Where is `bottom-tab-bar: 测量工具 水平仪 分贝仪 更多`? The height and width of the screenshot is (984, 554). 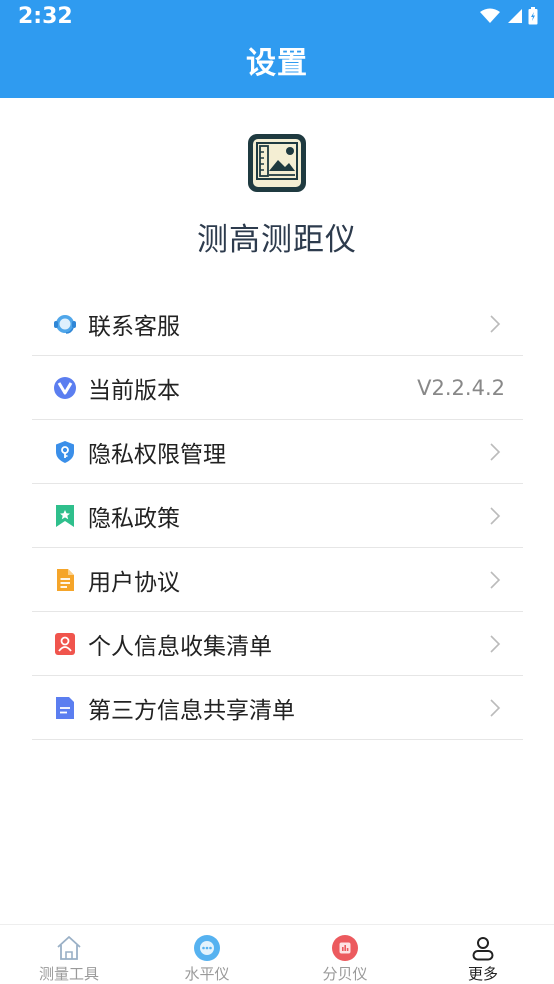 bottom-tab-bar: 测量工具 水平仪 分贝仪 更多 is located at coordinates (277, 954).